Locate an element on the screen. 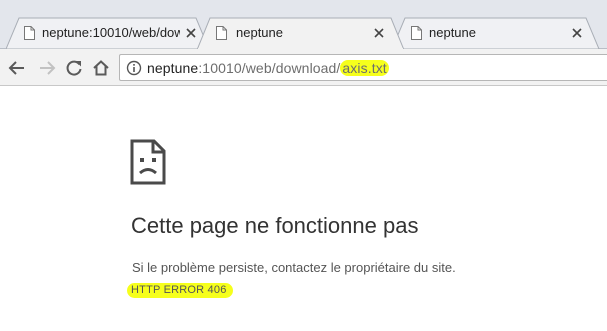 This screenshot has height=331, width=607. tab-2-active: neptune is located at coordinates (301, 33).